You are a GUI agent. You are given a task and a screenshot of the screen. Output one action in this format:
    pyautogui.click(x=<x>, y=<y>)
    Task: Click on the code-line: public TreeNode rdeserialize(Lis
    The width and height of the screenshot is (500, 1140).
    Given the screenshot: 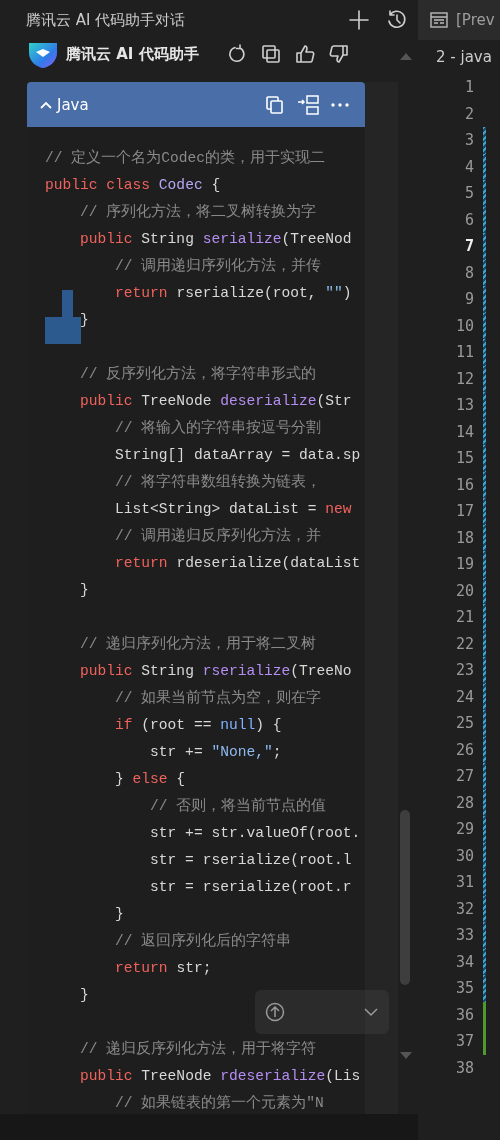 What is the action you would take?
    pyautogui.click(x=220, y=1076)
    